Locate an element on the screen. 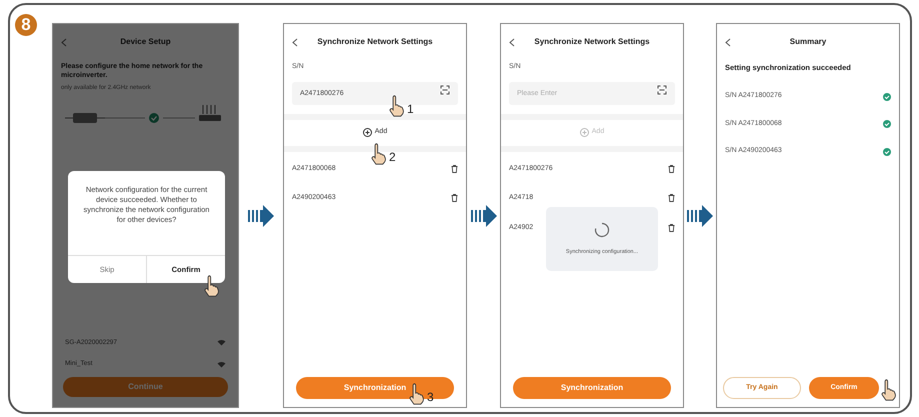  step-badge: 8 is located at coordinates (26, 25).